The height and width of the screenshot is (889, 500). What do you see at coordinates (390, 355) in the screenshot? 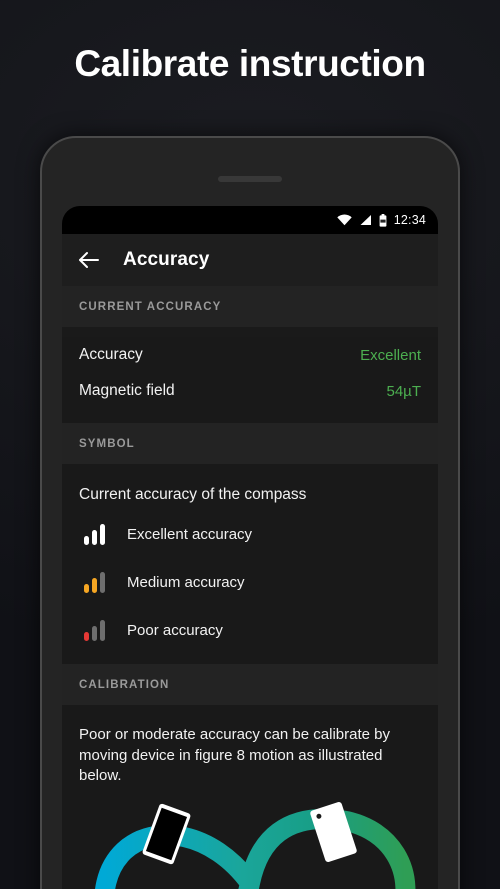
I see `row-accuracy-value: Excellent` at bounding box center [390, 355].